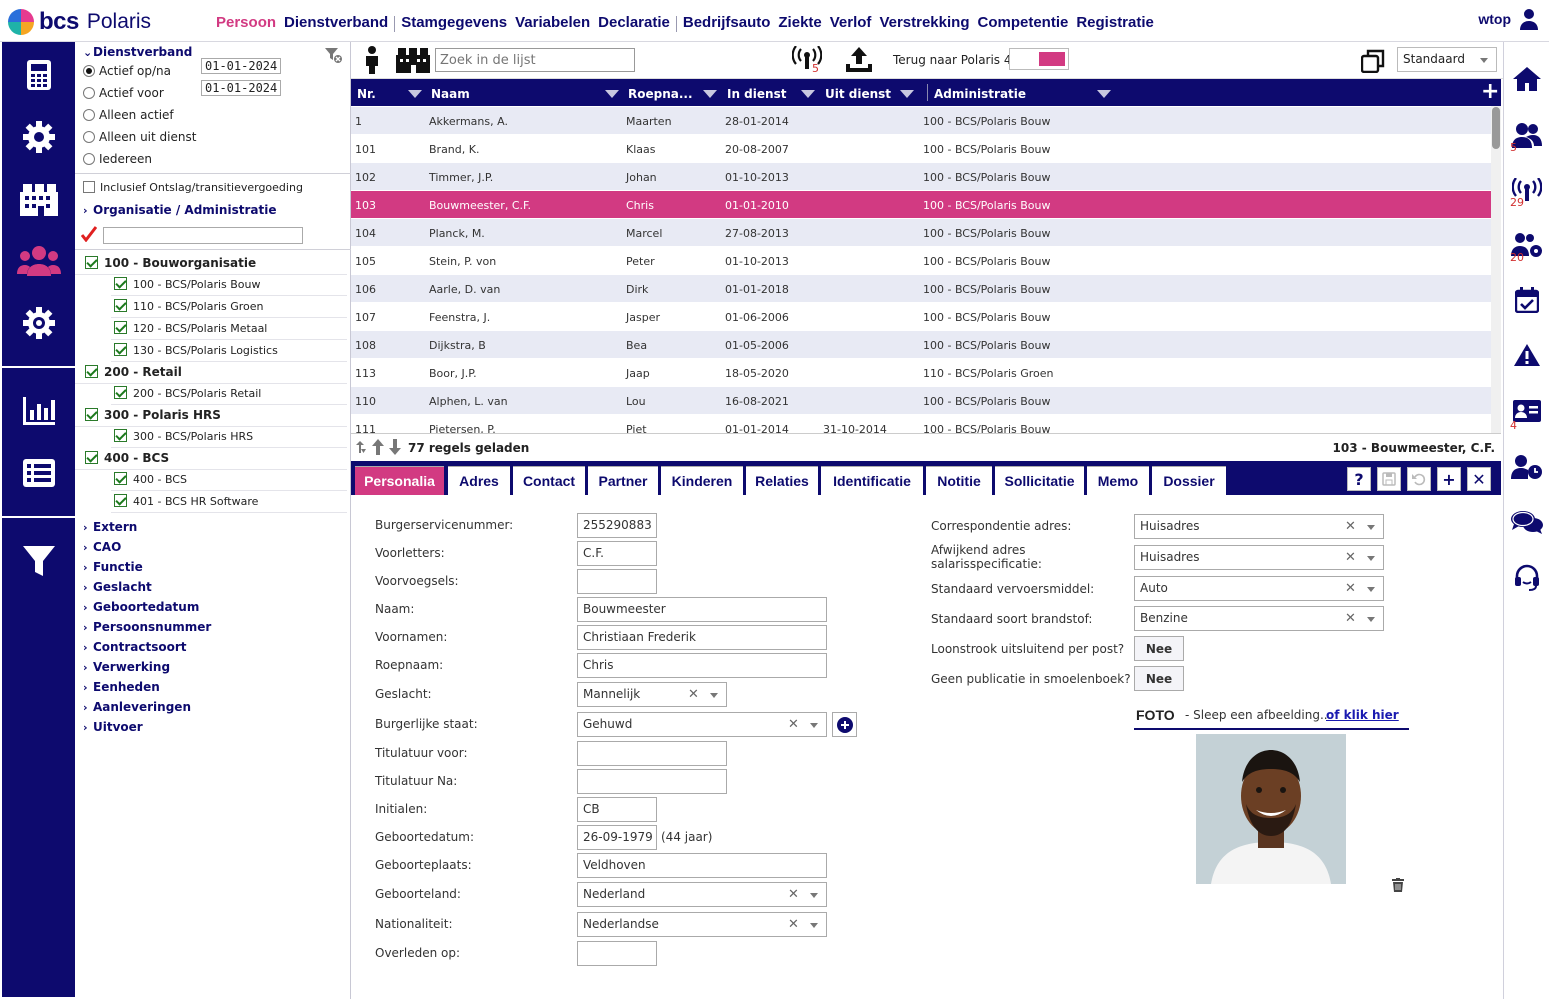  What do you see at coordinates (756, 94) in the screenshot?
I see `col-in-dienst: In dienst` at bounding box center [756, 94].